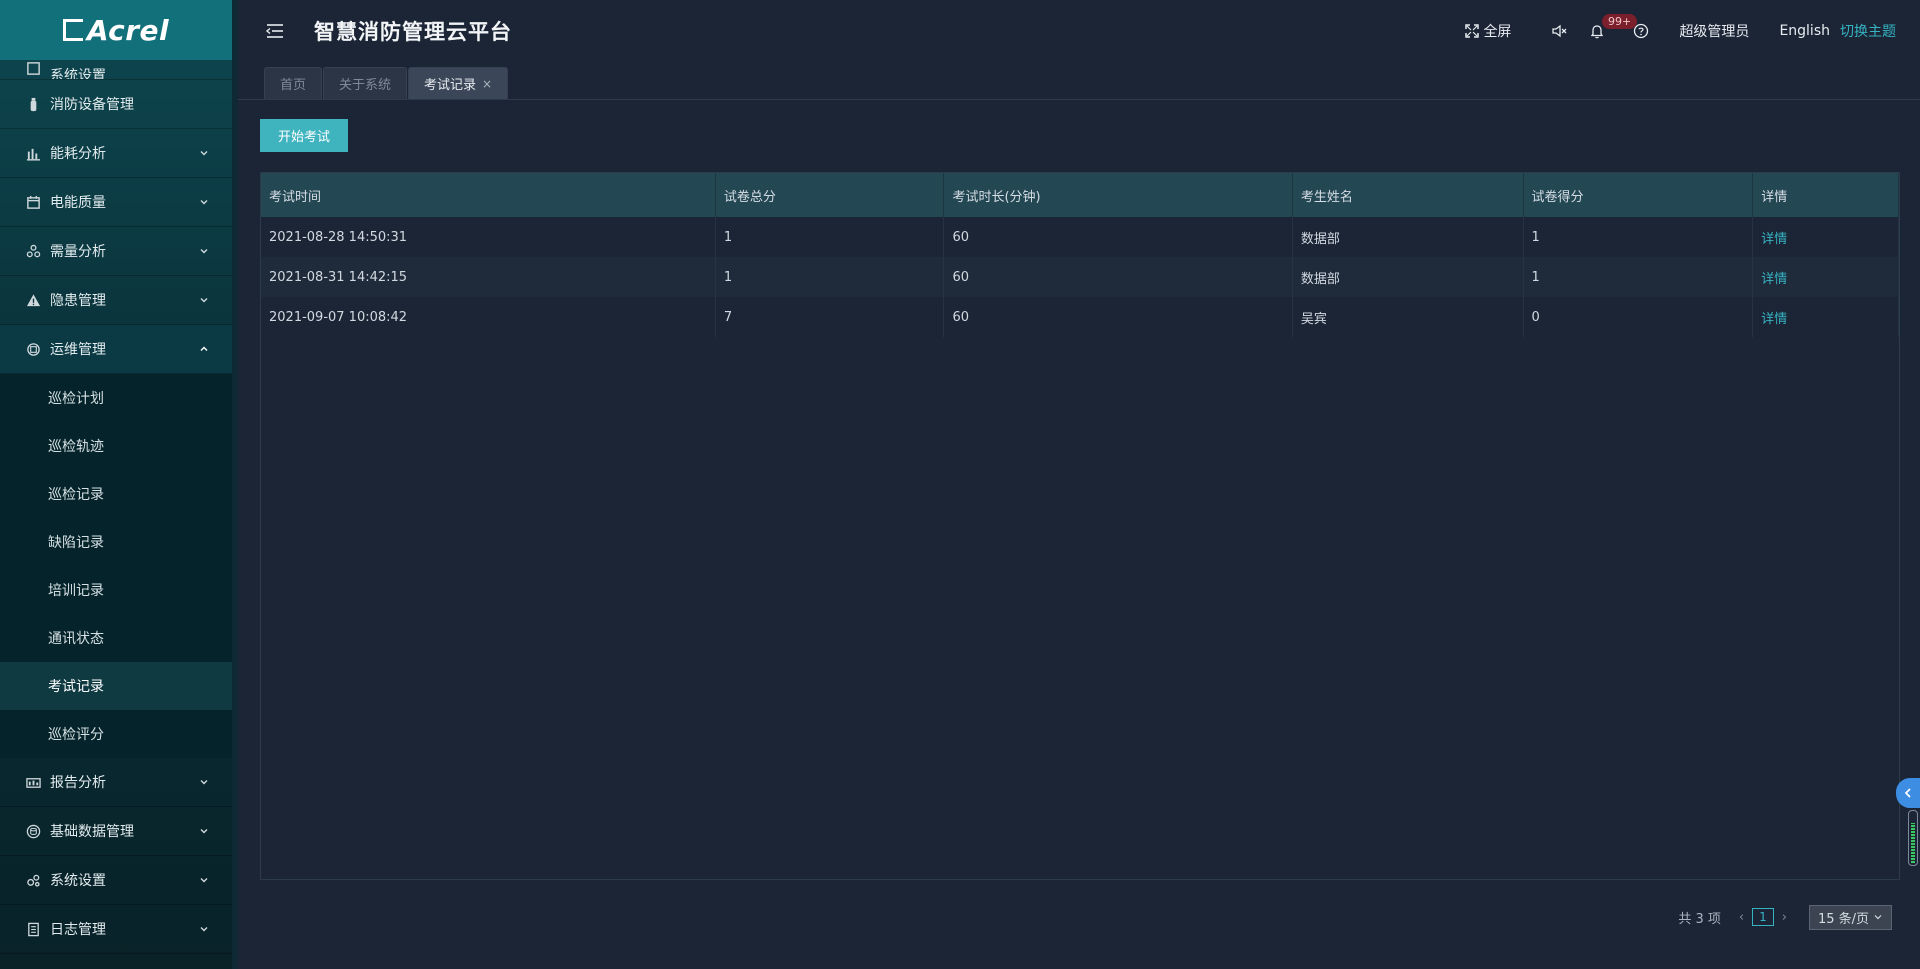 The image size is (1920, 969). What do you see at coordinates (78, 301) in the screenshot?
I see `sidebar-item-label: 隐患管理` at bounding box center [78, 301].